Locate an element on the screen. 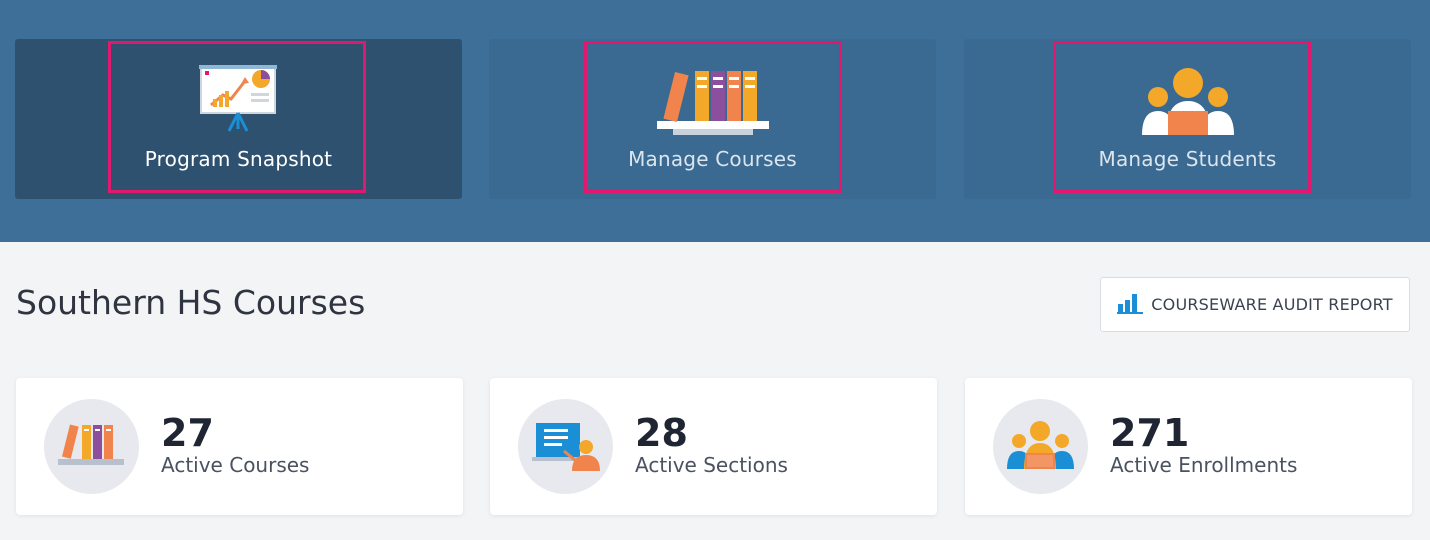  teacher-board-icon is located at coordinates (565, 446).